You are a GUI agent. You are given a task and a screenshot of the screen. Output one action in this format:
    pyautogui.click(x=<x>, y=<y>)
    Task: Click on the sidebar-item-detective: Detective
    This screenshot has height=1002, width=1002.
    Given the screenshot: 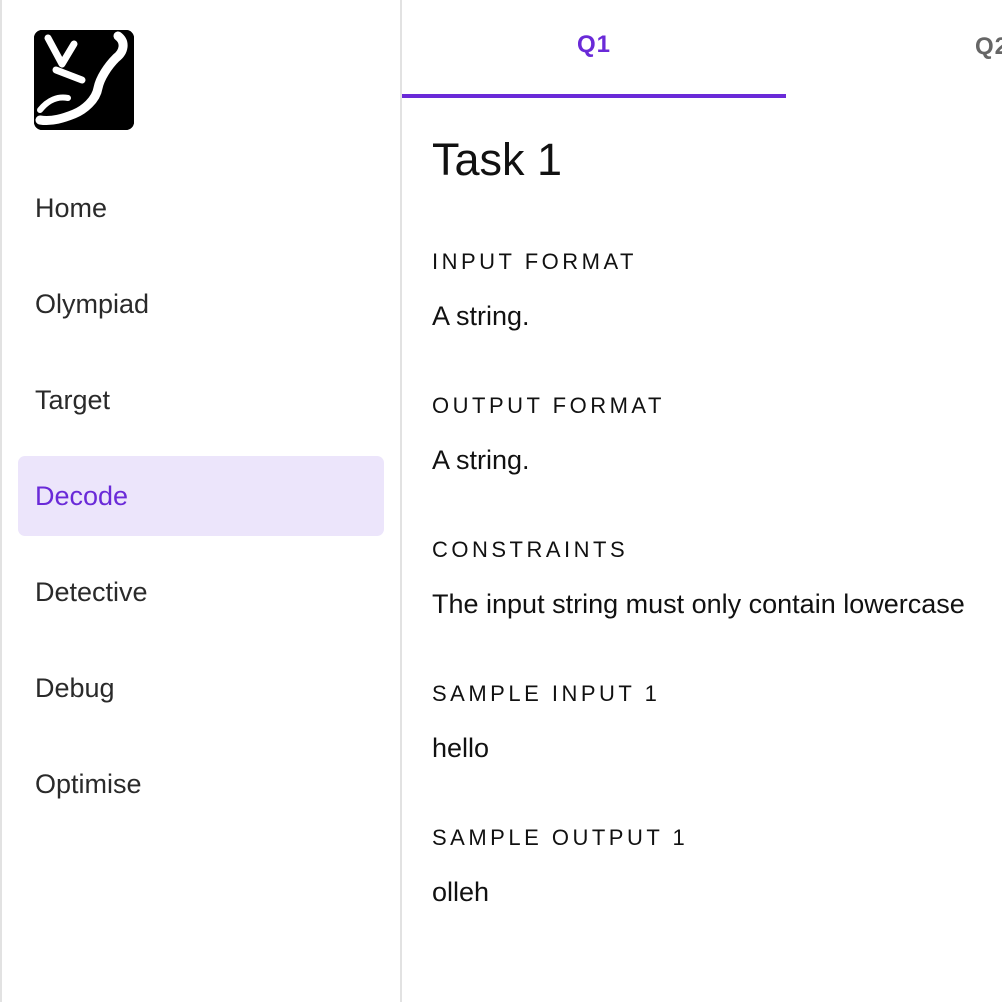 What is the action you would take?
    pyautogui.click(x=201, y=592)
    